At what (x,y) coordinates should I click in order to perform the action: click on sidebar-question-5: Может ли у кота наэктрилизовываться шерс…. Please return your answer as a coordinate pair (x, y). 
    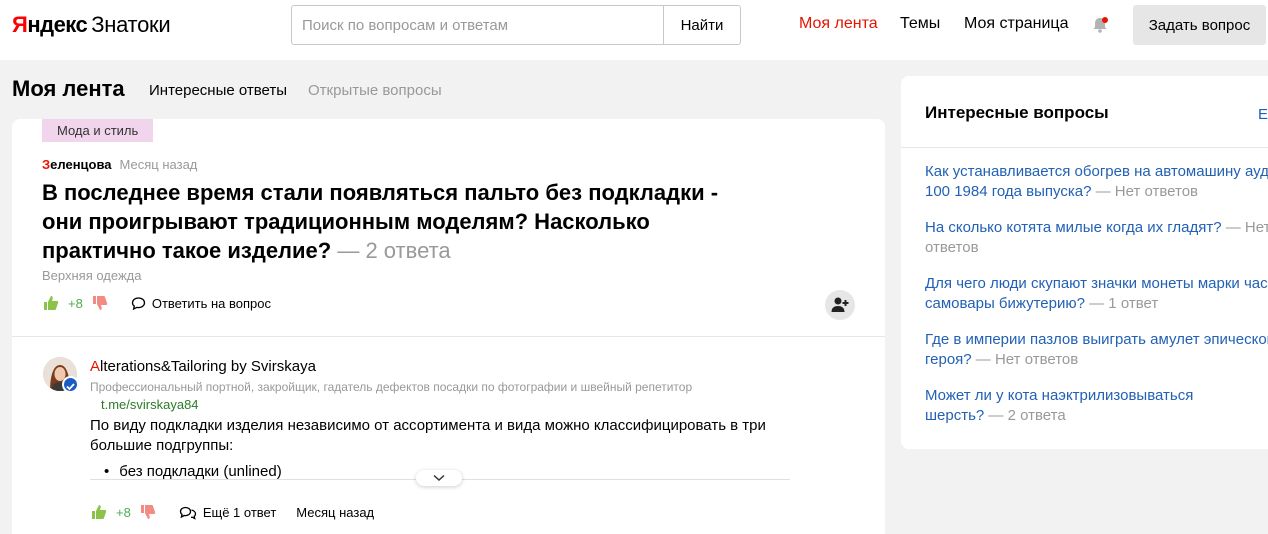
    Looking at the image, I should click on (1096, 406).